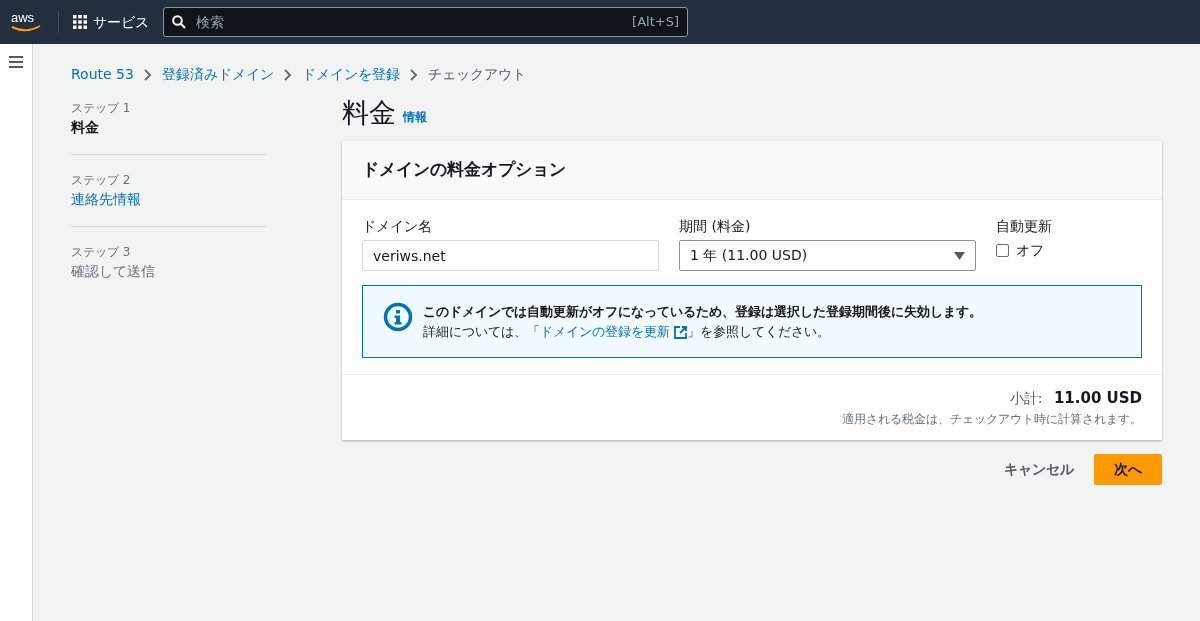  What do you see at coordinates (168, 199) in the screenshot?
I see `step-link: 連絡先情報` at bounding box center [168, 199].